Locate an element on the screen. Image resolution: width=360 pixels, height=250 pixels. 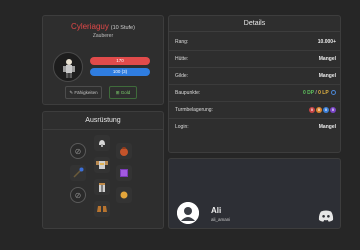
skills-button: ✎ Fähigkeiten is located at coordinates (83, 92).